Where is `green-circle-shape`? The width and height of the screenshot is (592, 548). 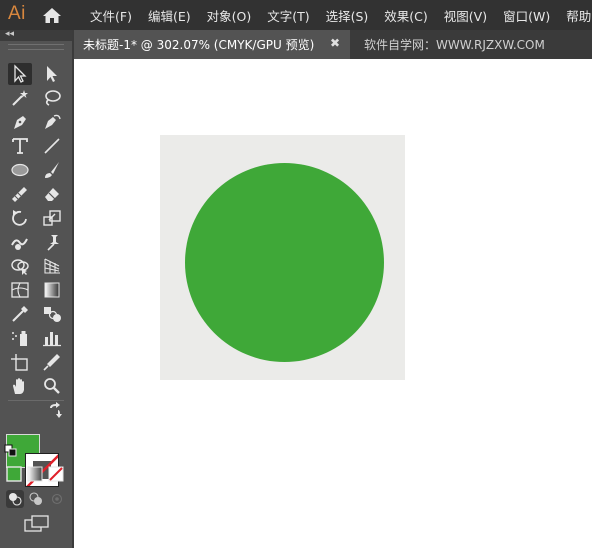
green-circle-shape is located at coordinates (284, 262).